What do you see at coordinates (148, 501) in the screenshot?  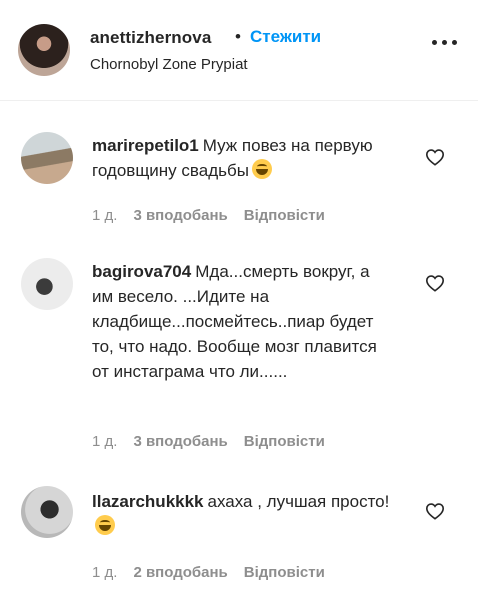 I see `commenter-username: llazarchukkkk` at bounding box center [148, 501].